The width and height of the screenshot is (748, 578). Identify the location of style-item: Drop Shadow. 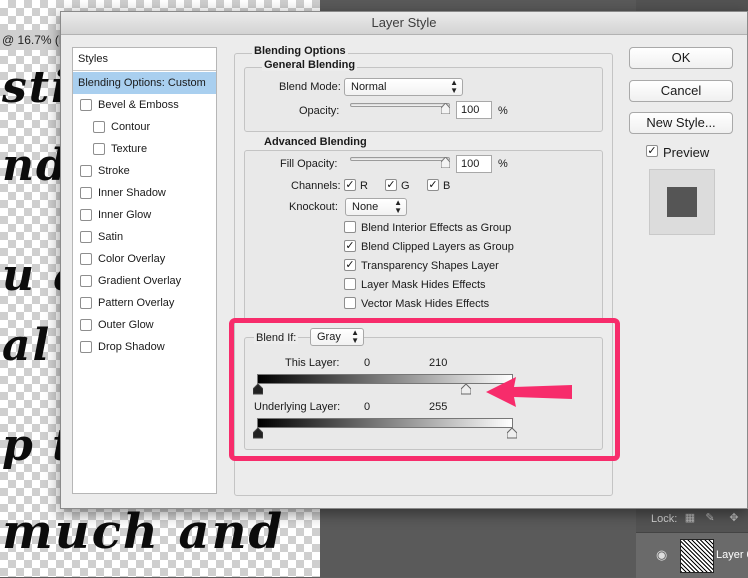
(144, 347).